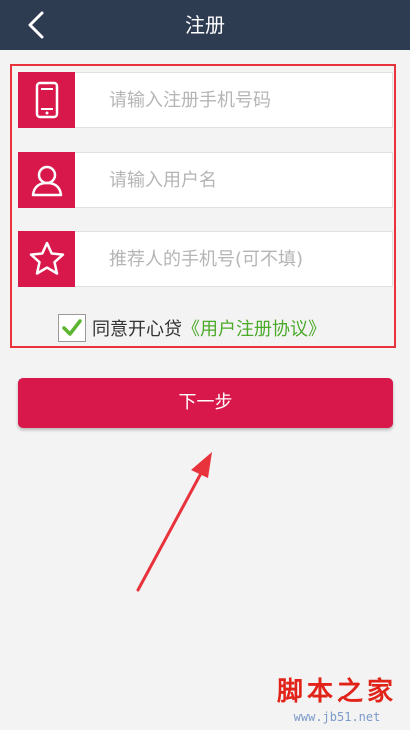 Image resolution: width=410 pixels, height=730 pixels. I want to click on watermark-title: 脚本之家, so click(336, 692).